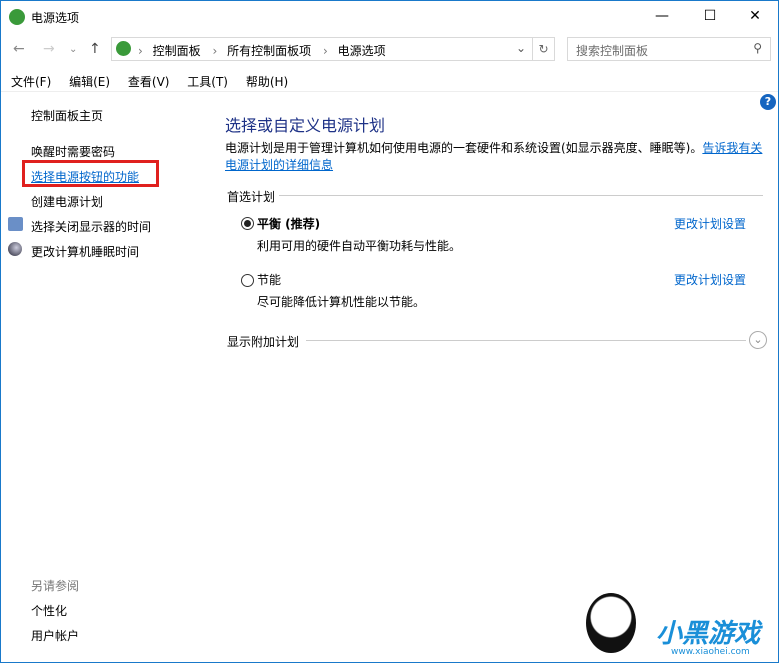 Image resolution: width=779 pixels, height=663 pixels. I want to click on menu-bar: 文件(F) 编辑(E) 查看(V) 工具(T) 帮助(H), so click(156, 81).